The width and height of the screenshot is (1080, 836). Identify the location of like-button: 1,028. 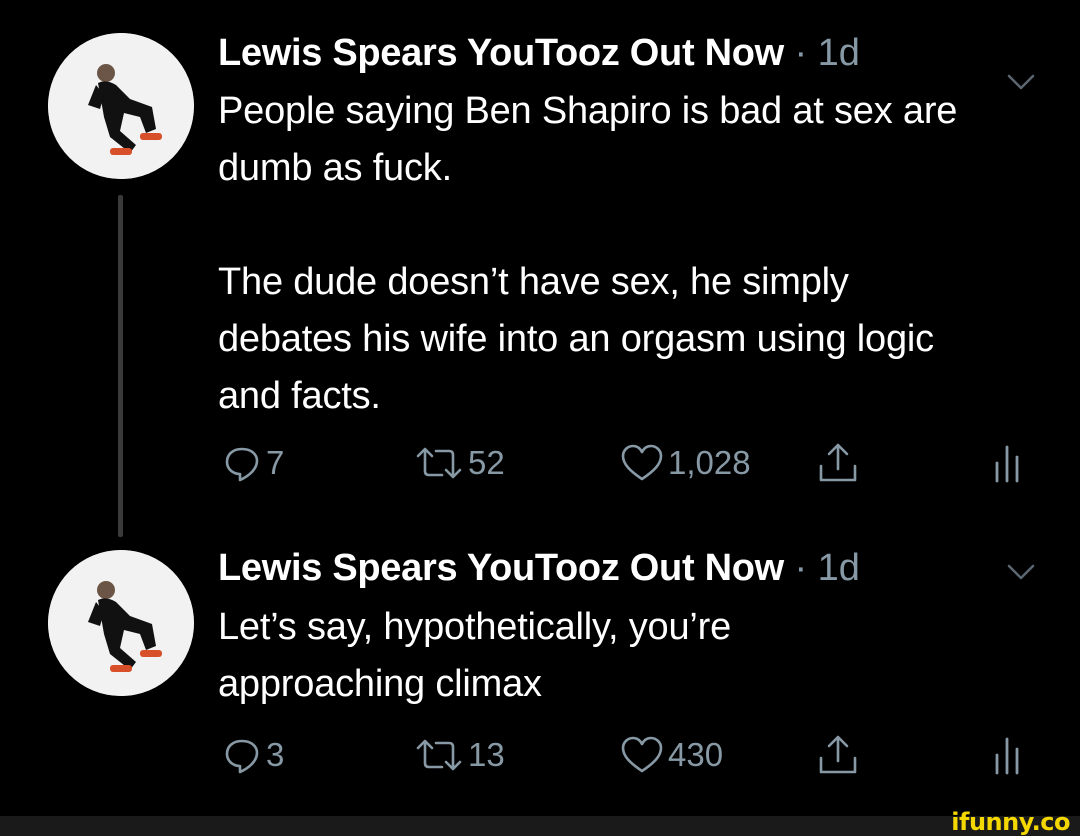
(685, 463).